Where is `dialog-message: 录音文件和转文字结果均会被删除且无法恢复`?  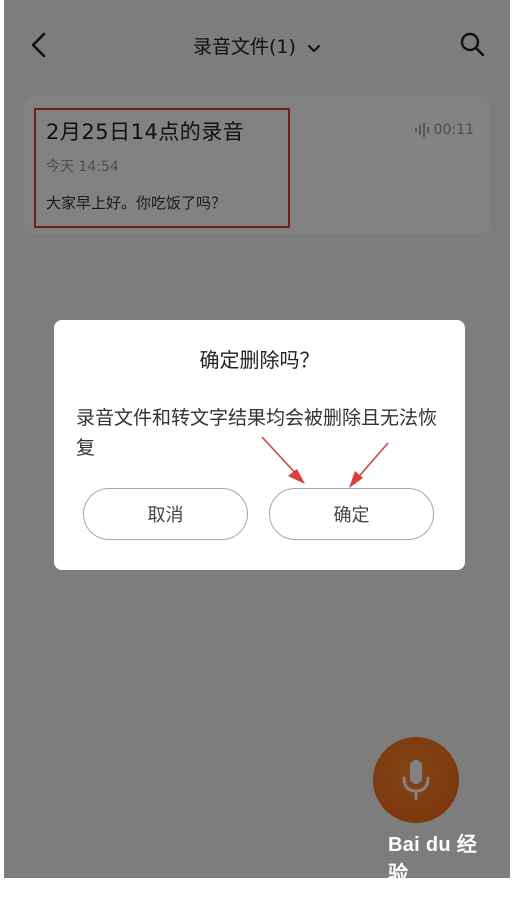
dialog-message: 录音文件和转文字结果均会被删除且无法恢复 is located at coordinates (257, 433).